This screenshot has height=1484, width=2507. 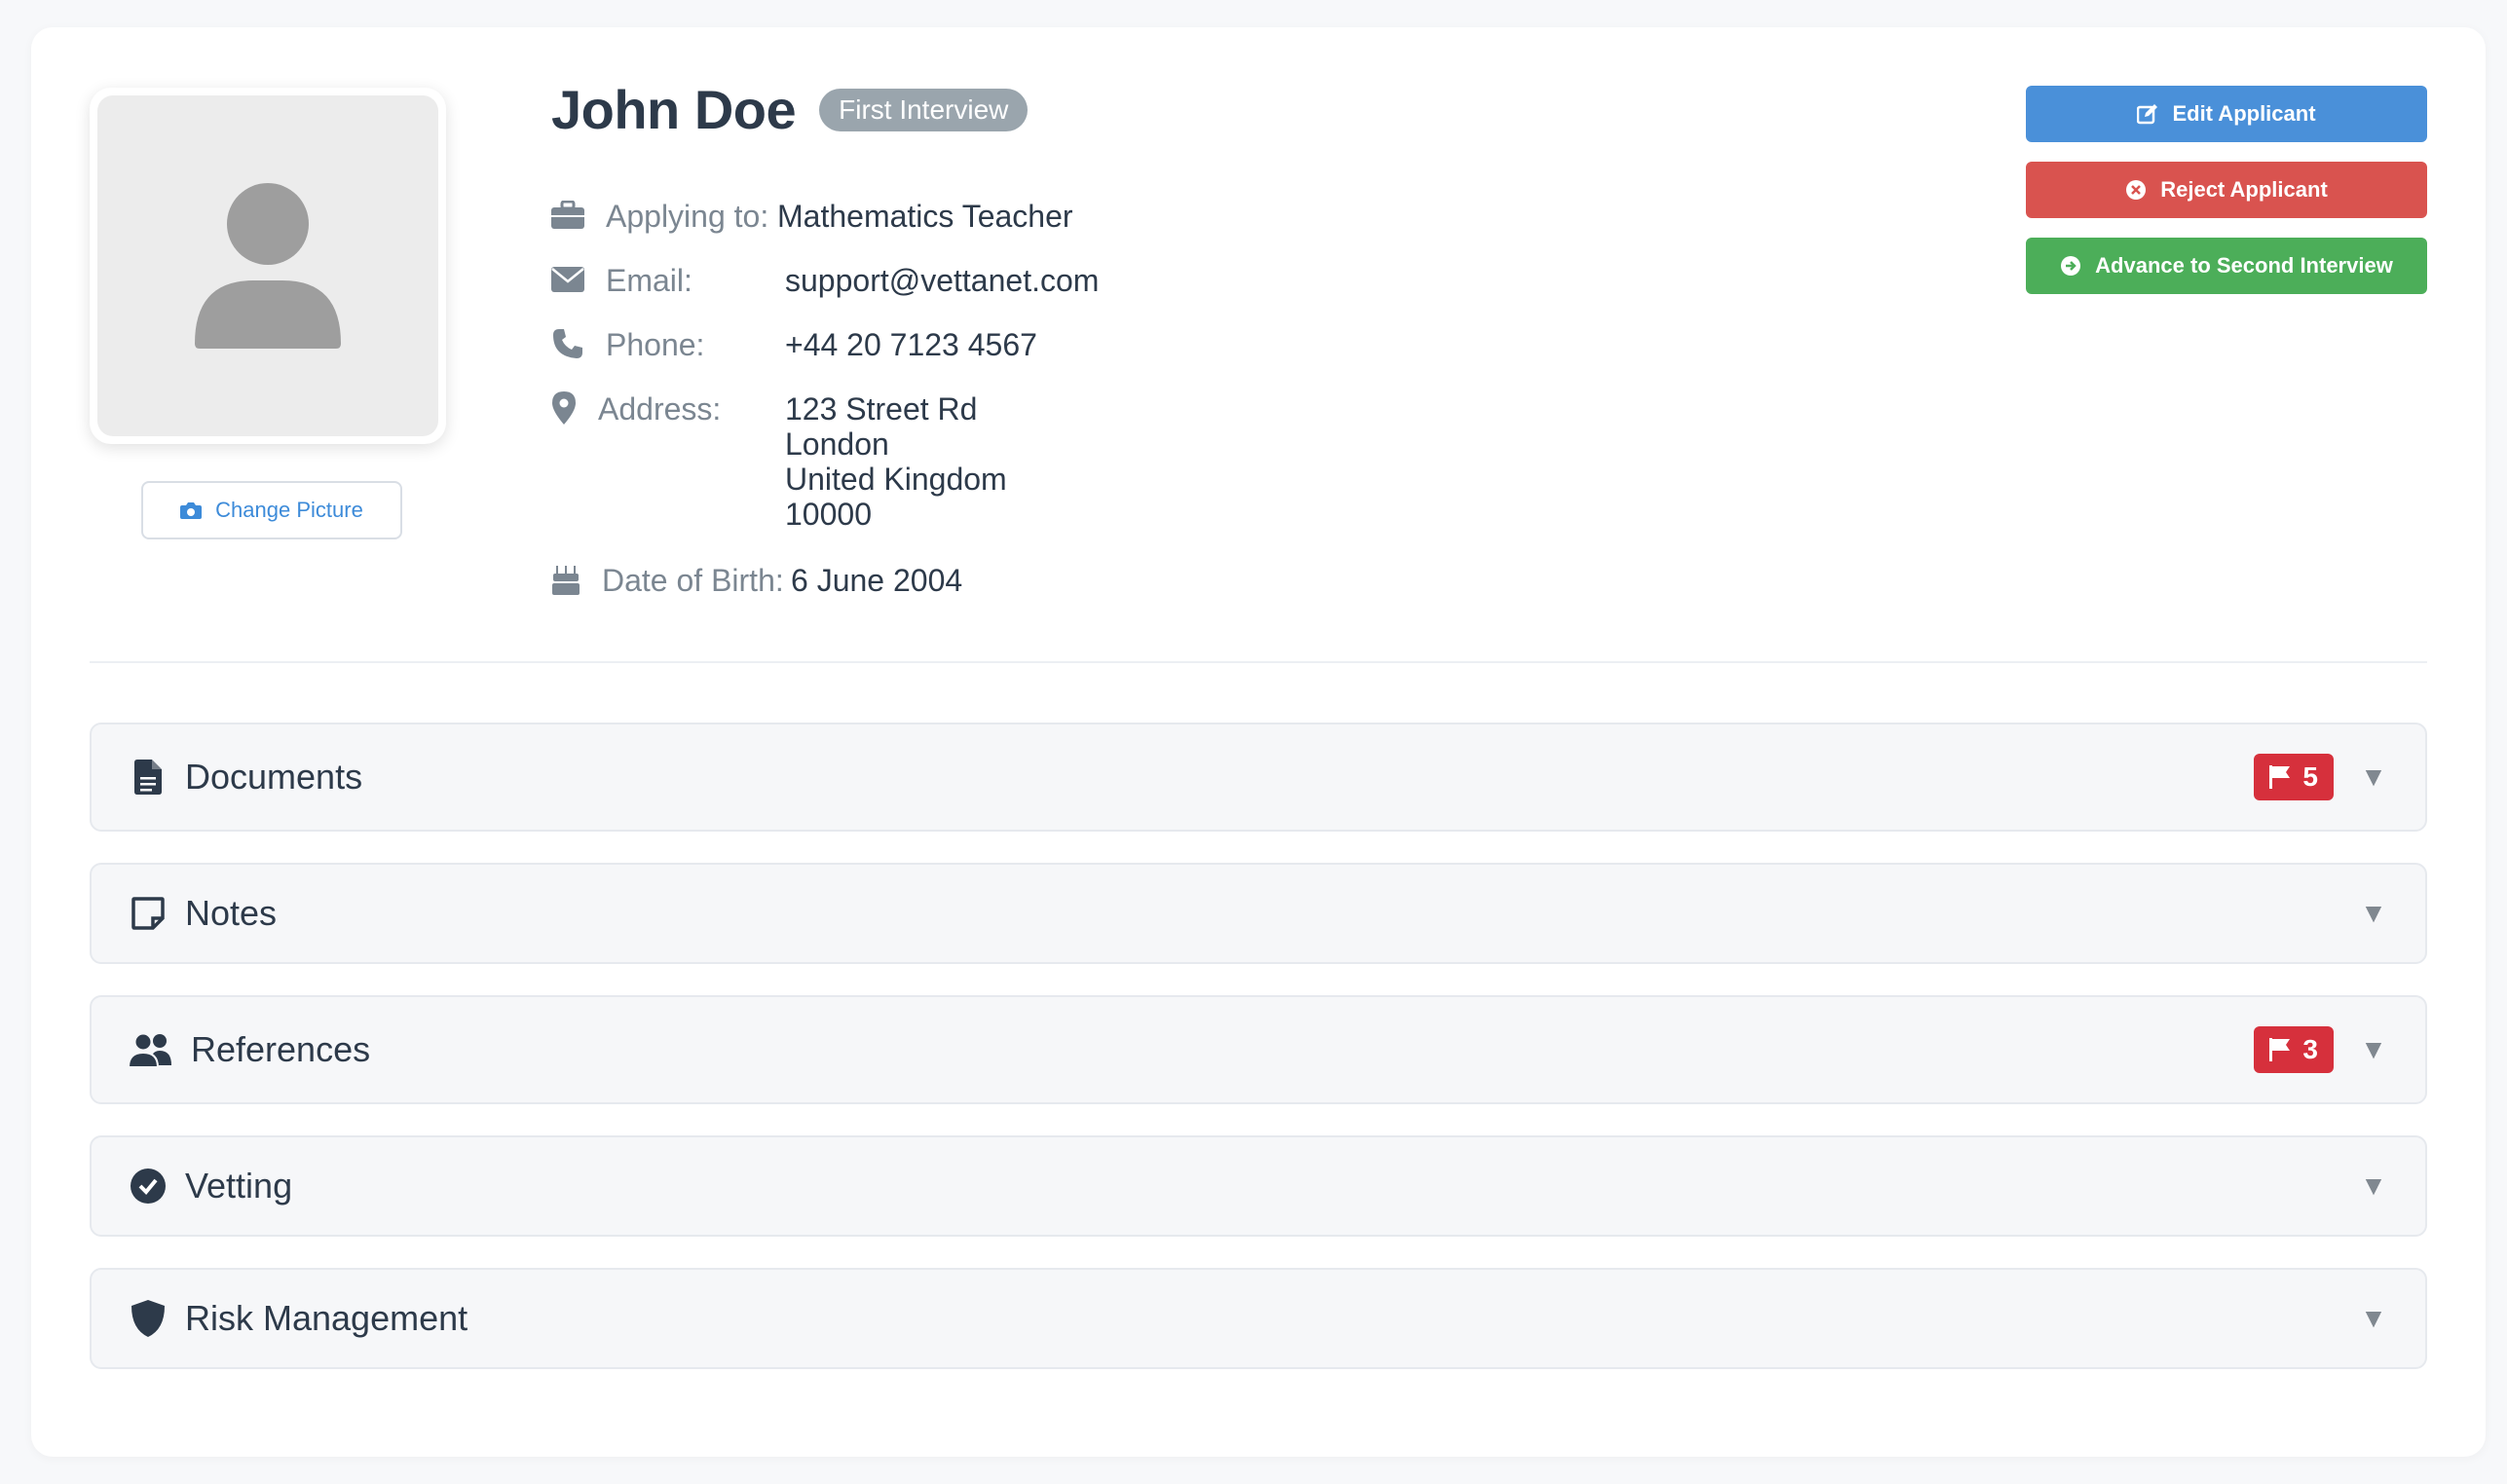 I want to click on map-pin-icon, so click(x=564, y=408).